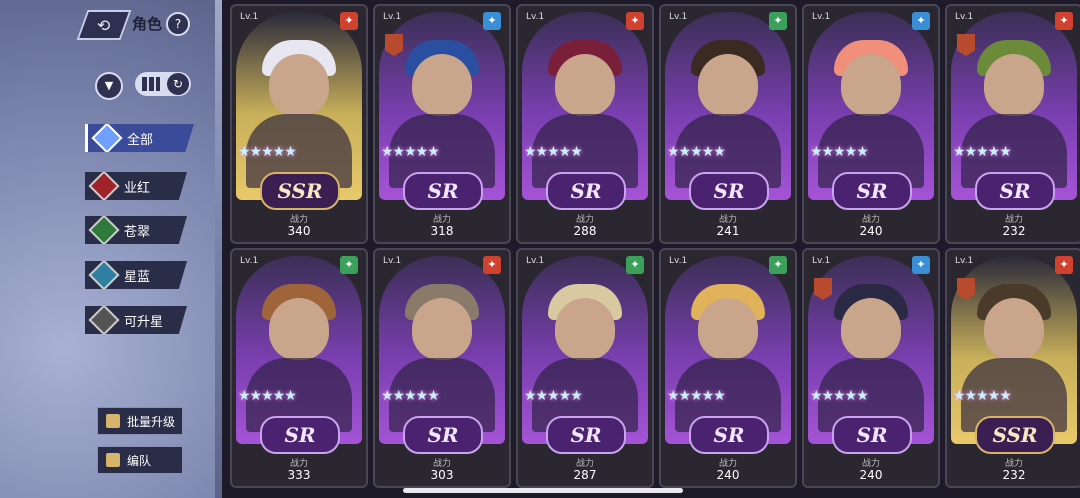 This screenshot has width=1080, height=498. What do you see at coordinates (144, 322) in the screenshot?
I see `tab-label: 可升星` at bounding box center [144, 322].